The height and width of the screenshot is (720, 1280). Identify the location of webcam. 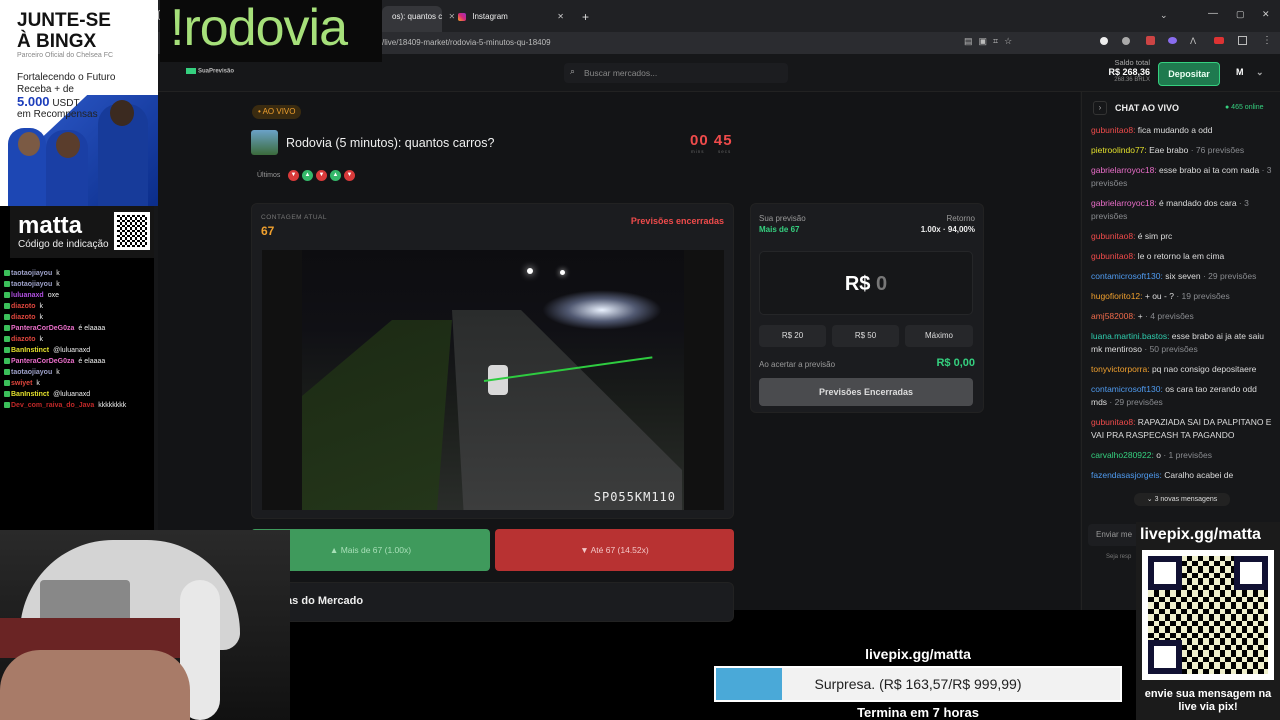
(145, 625).